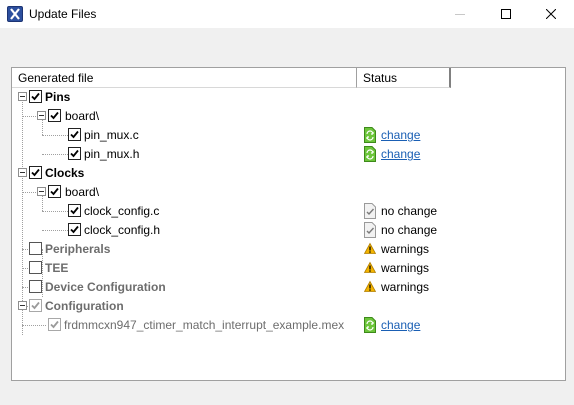 This screenshot has height=405, width=574. I want to click on tree-row-pin-mux-c: pin_mux.c change, so click(288, 135).